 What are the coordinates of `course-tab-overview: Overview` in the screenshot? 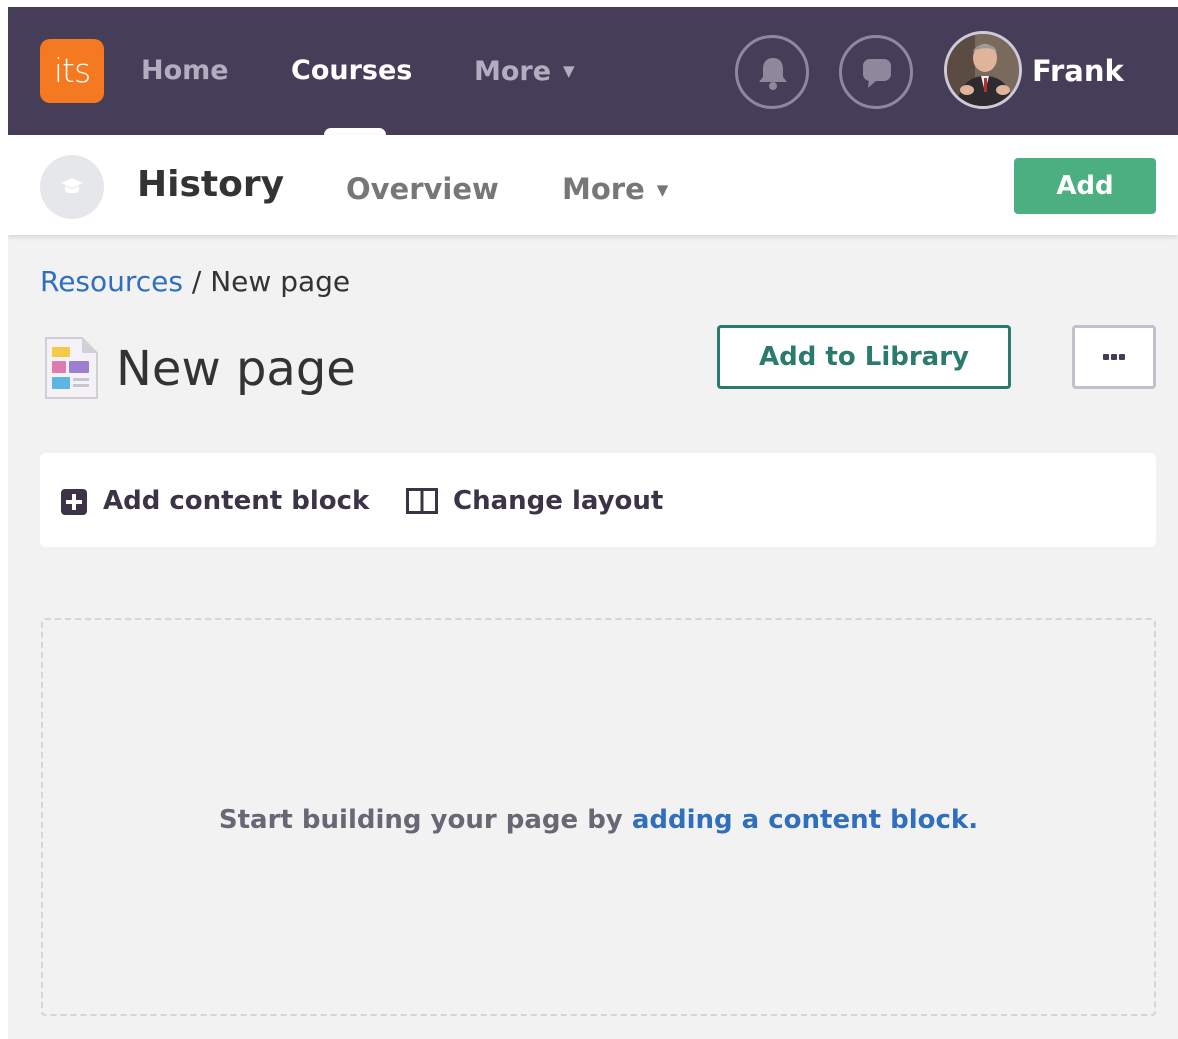 It's located at (422, 189).